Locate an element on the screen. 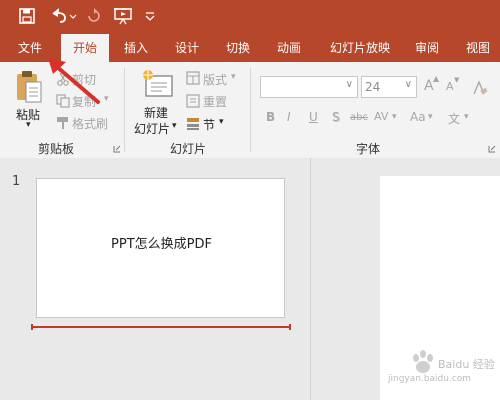 This screenshot has width=500, height=400. insertion-marker is located at coordinates (161, 327).